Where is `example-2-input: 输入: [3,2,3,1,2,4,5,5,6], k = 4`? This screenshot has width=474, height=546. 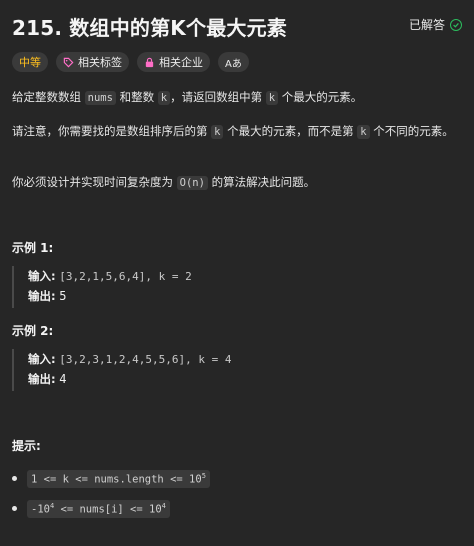 example-2-input: 输入: [3,2,3,1,2,4,5,5,6], k = 4 is located at coordinates (251, 359).